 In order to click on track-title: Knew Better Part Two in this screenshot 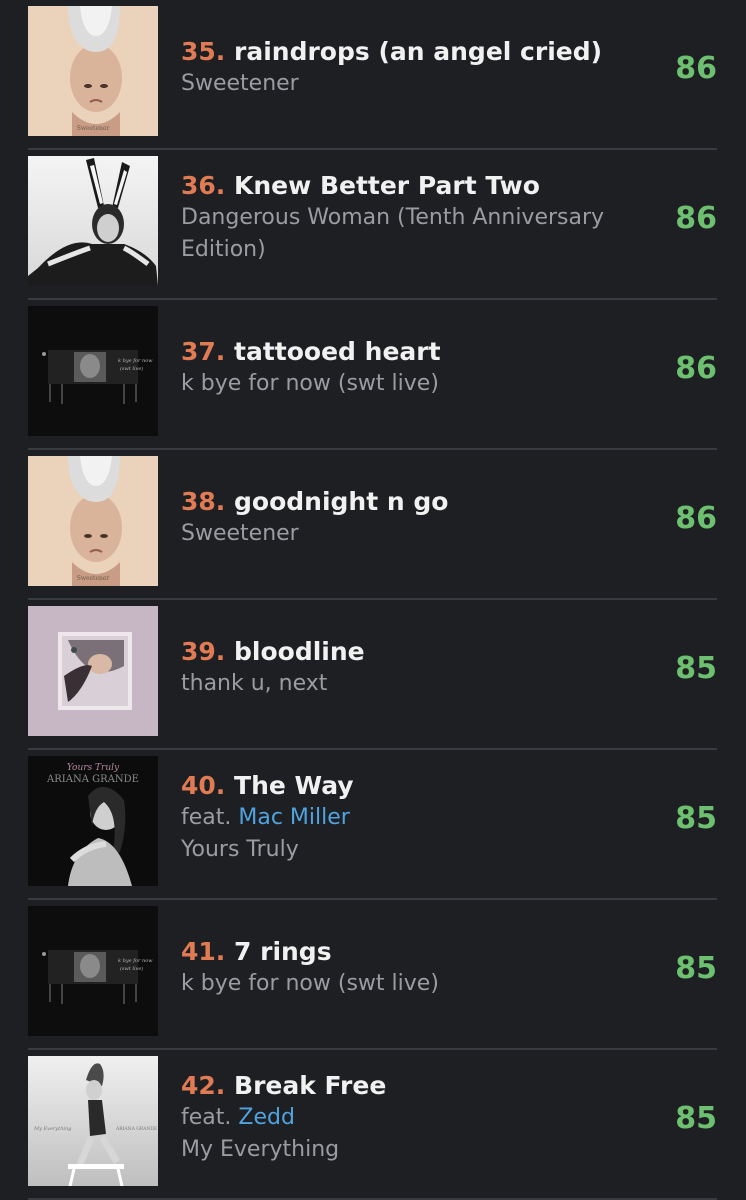, I will do `click(387, 185)`.